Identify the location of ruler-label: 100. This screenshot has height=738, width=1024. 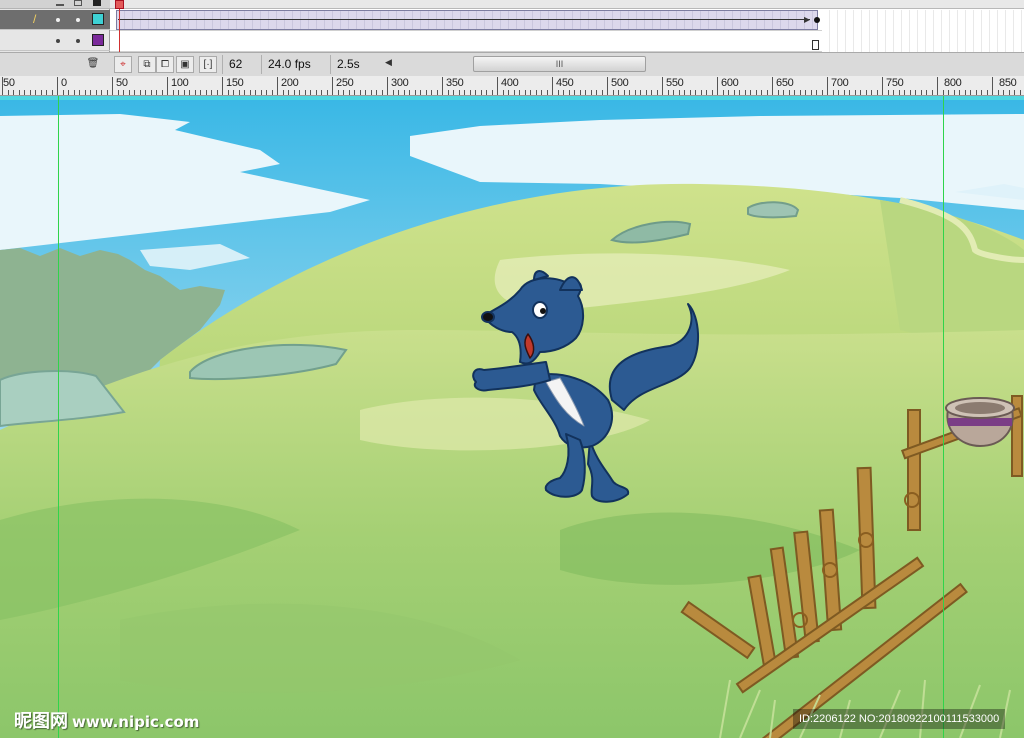
(180, 83).